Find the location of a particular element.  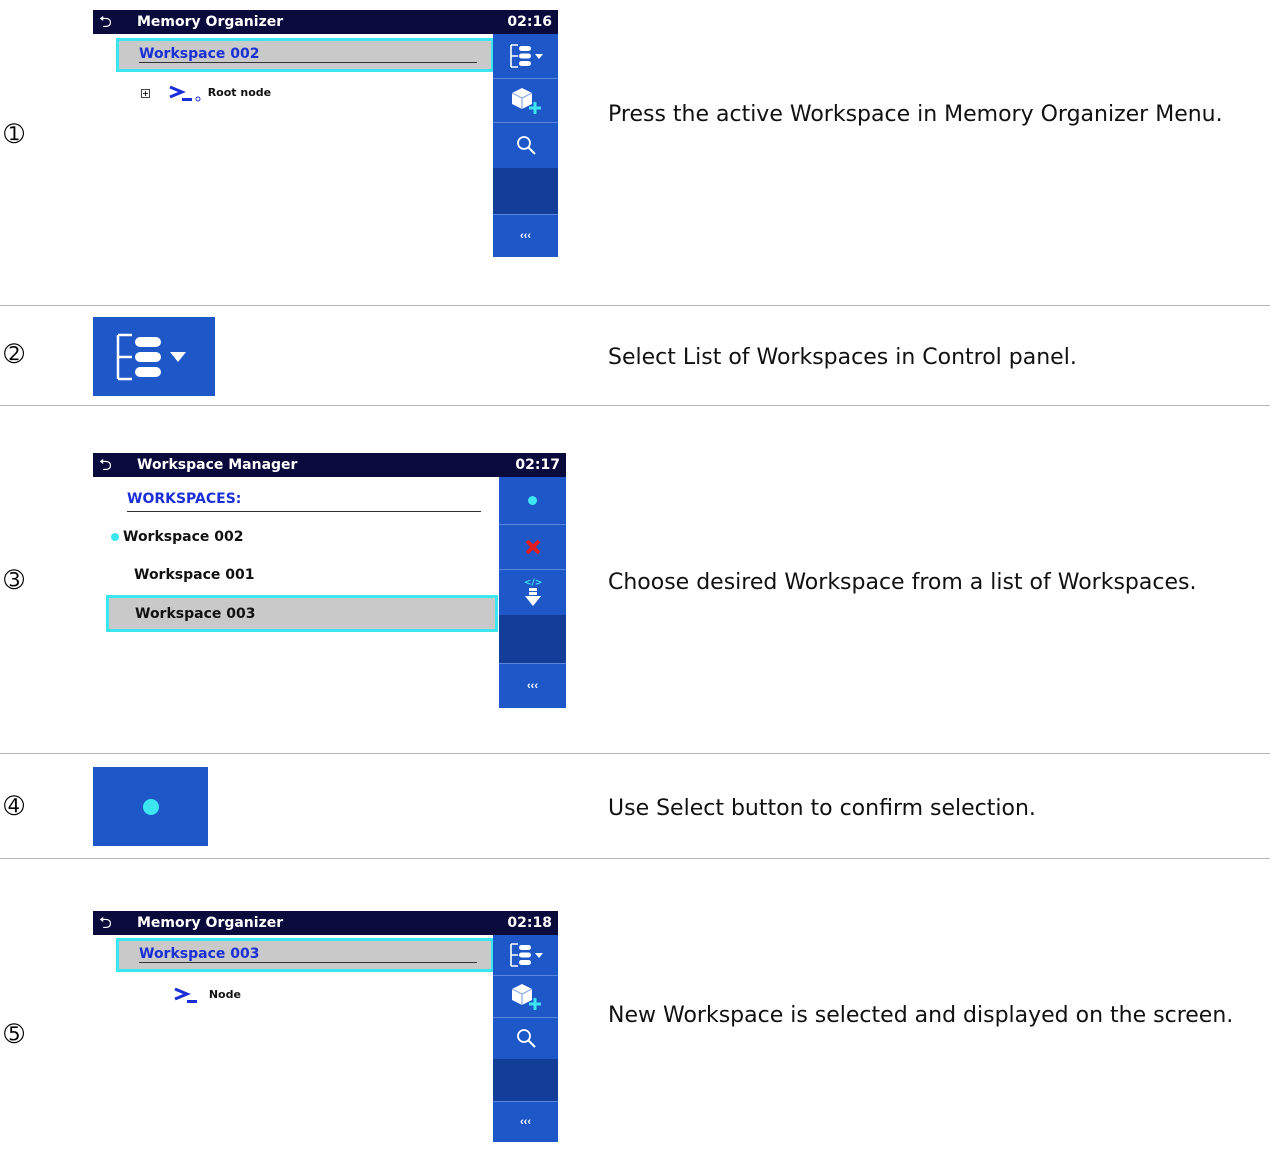

workspace-row: Workspace 001 is located at coordinates (194, 575).